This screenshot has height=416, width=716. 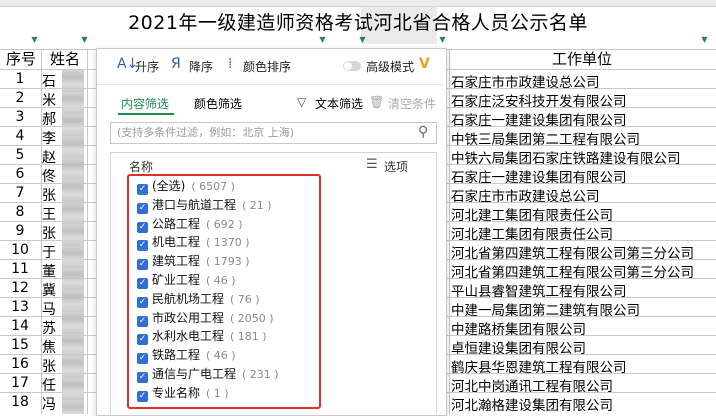 I want to click on row-seq-cell: 7, so click(x=20, y=193).